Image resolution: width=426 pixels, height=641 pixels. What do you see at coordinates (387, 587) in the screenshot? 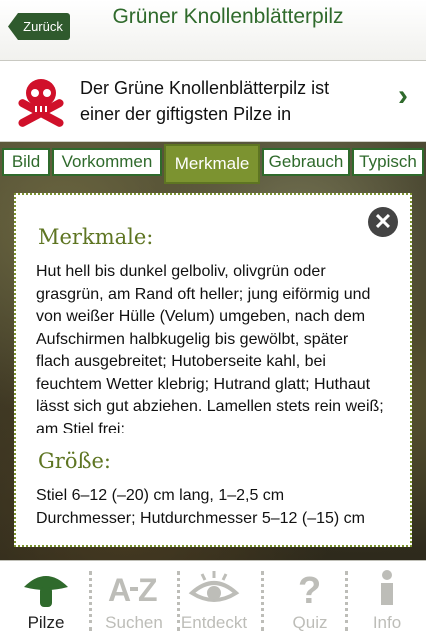
I see `info-icon` at bounding box center [387, 587].